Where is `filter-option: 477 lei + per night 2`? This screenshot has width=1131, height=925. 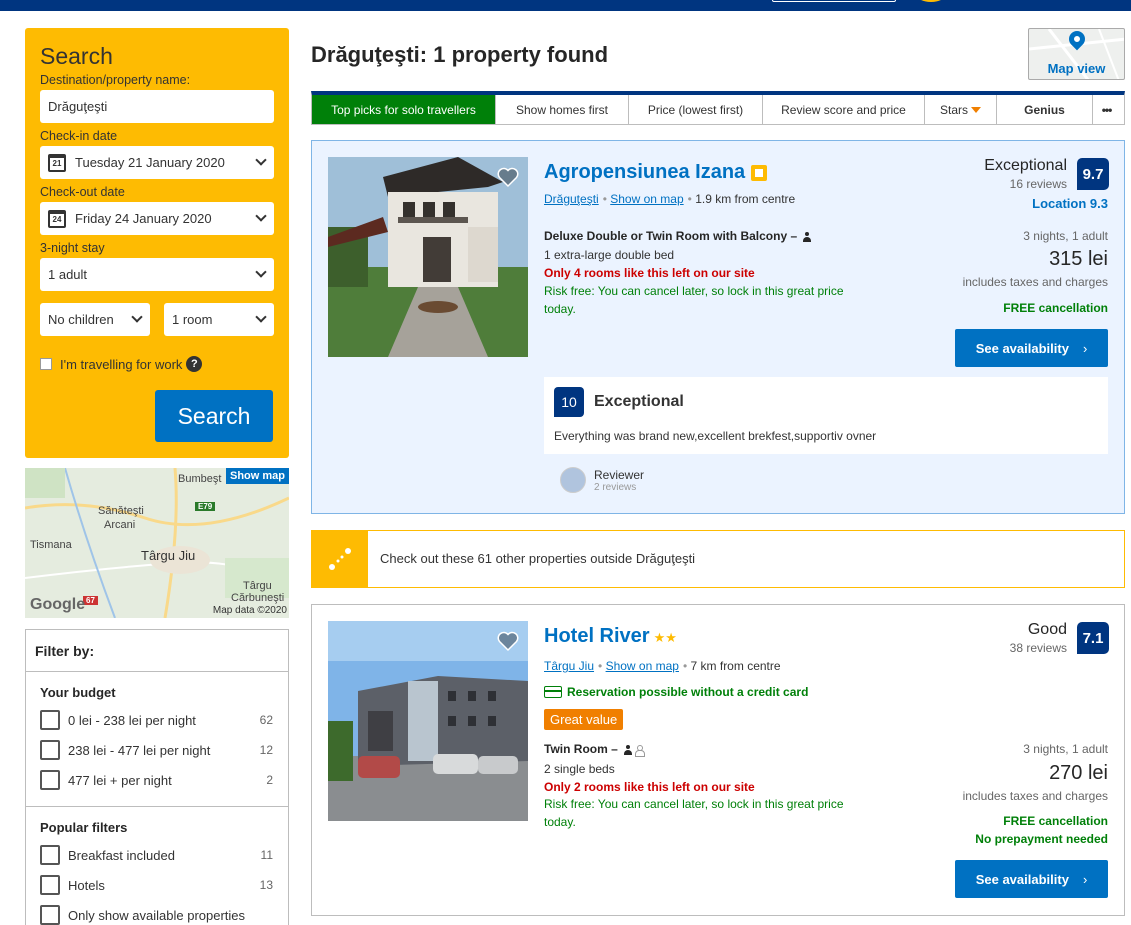
filter-option: 477 lei + per night 2 is located at coordinates (156, 780).